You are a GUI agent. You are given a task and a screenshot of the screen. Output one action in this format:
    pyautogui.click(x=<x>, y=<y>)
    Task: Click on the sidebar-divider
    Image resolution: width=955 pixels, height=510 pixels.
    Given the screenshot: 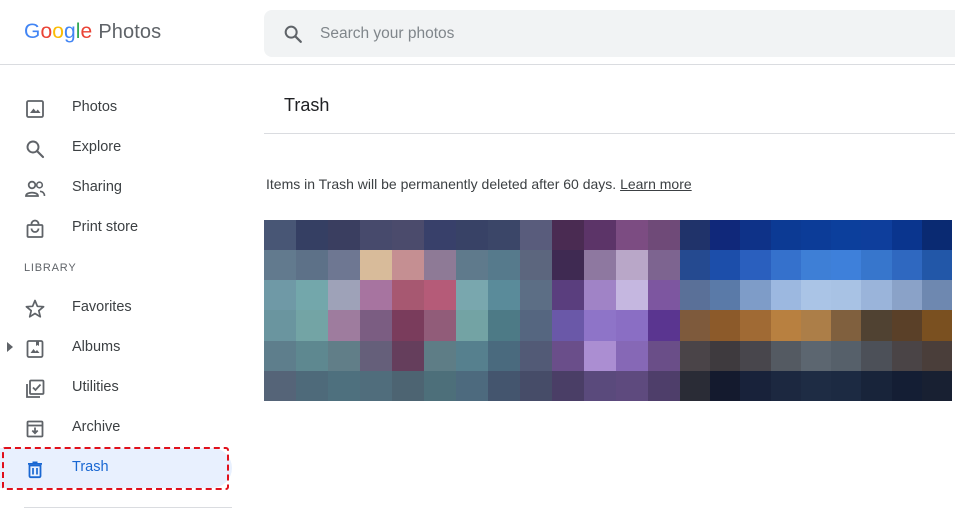 What is the action you would take?
    pyautogui.click(x=128, y=507)
    